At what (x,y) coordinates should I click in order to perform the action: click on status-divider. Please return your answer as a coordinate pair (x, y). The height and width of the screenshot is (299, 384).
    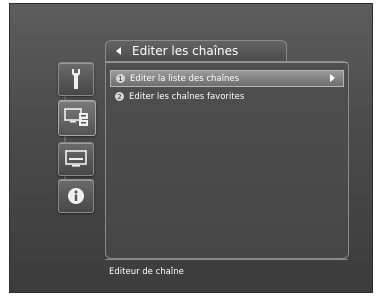
    Looking at the image, I should click on (226, 259).